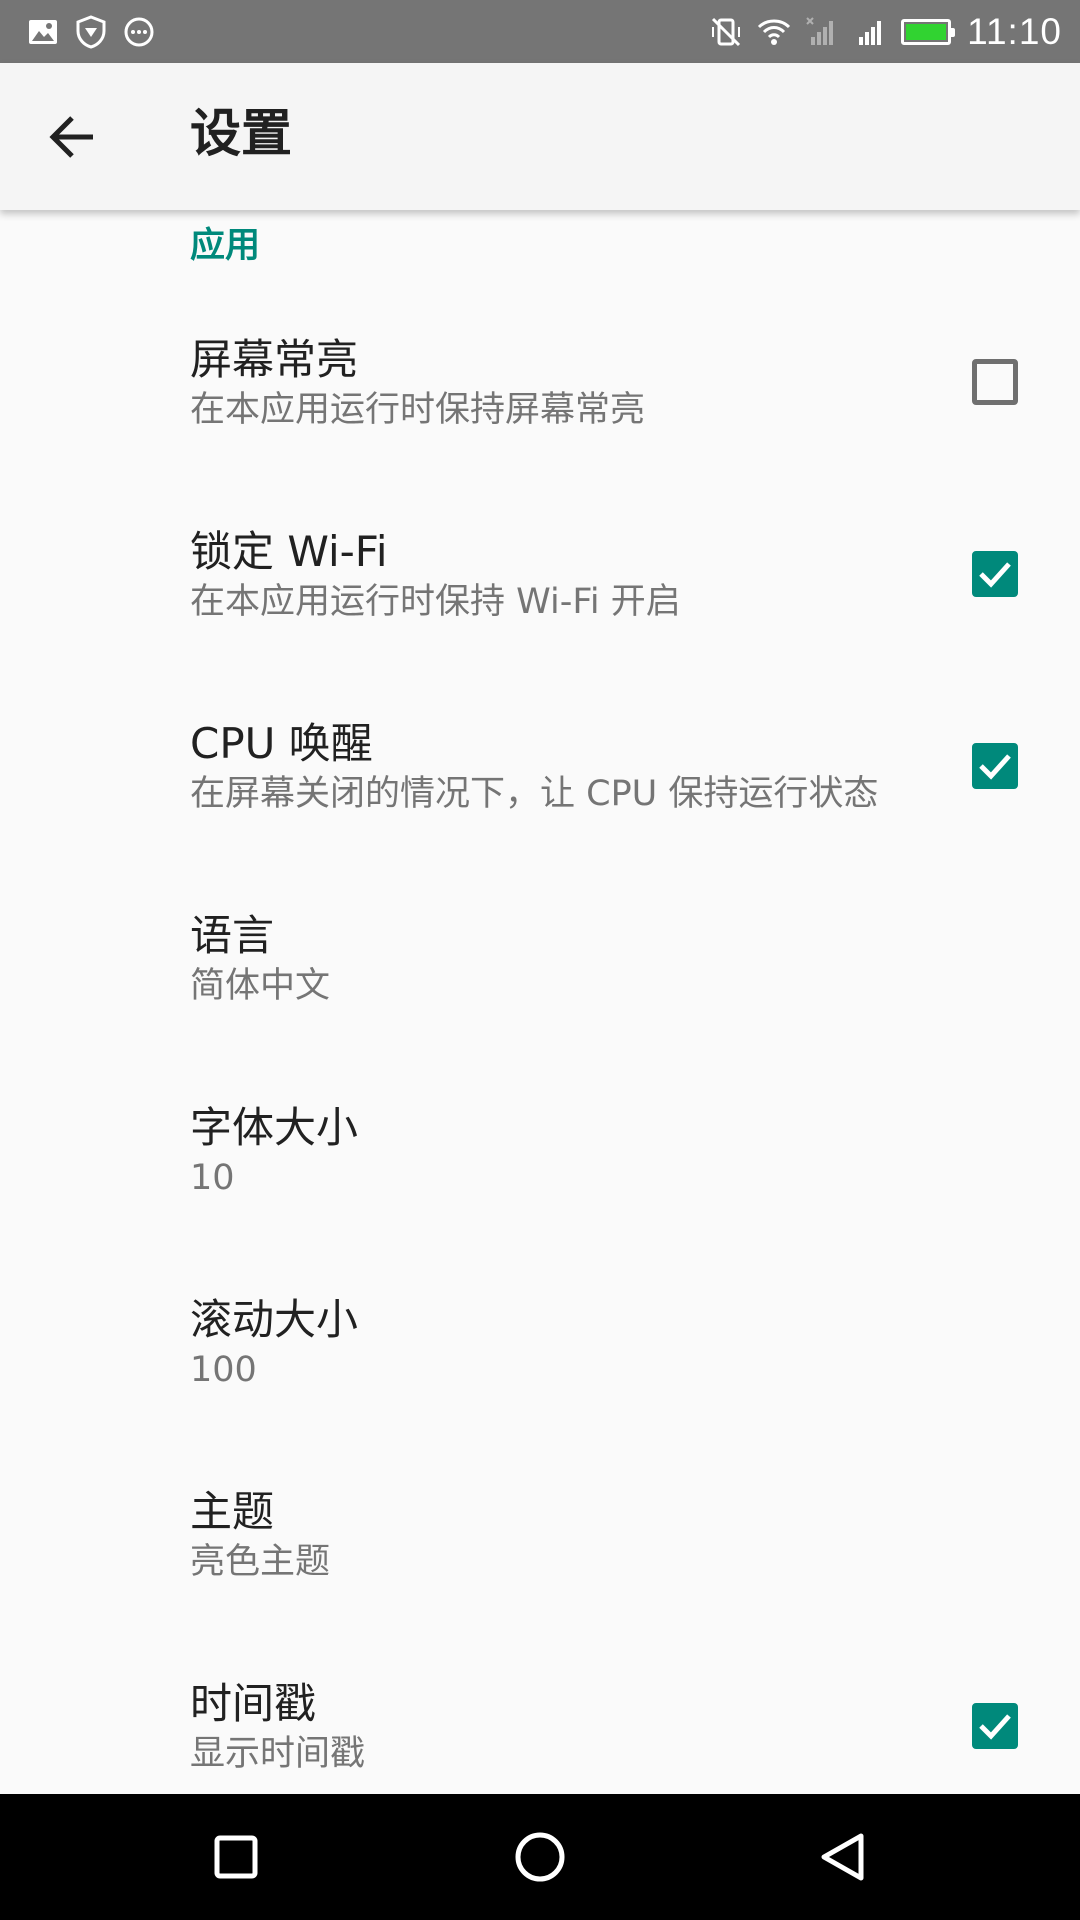  What do you see at coordinates (281, 743) in the screenshot?
I see `pref-title: CPU 唤醒` at bounding box center [281, 743].